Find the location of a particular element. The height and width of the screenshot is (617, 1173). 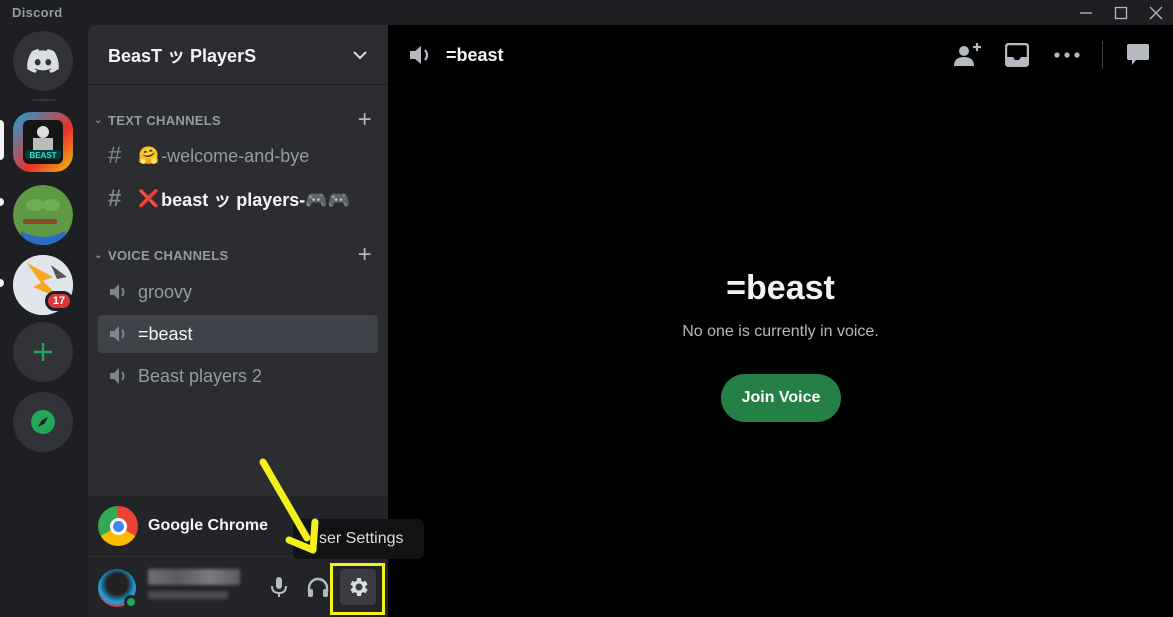

beast-server-icon: BEAST is located at coordinates (43, 142).